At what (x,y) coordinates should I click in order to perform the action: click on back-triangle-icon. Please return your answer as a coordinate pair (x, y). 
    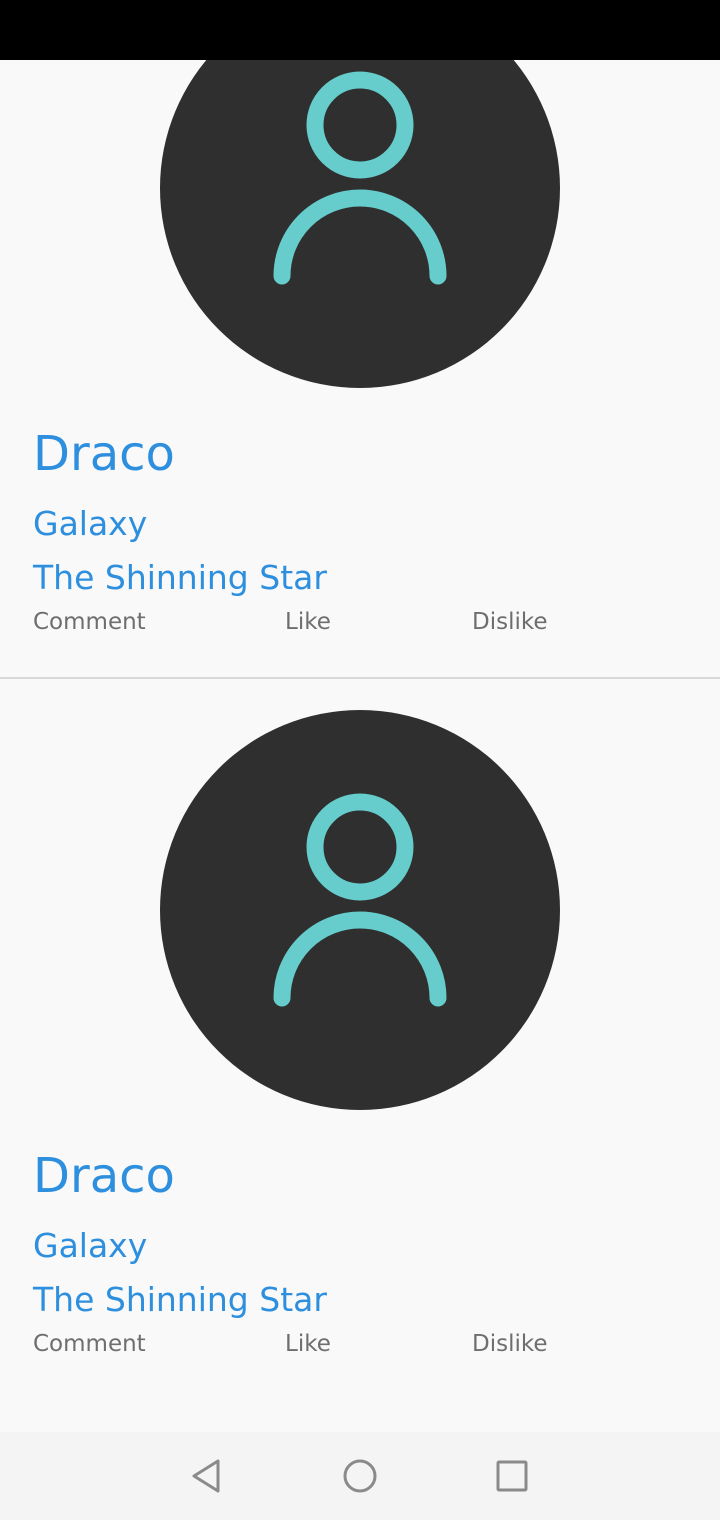
    Looking at the image, I should click on (206, 1476).